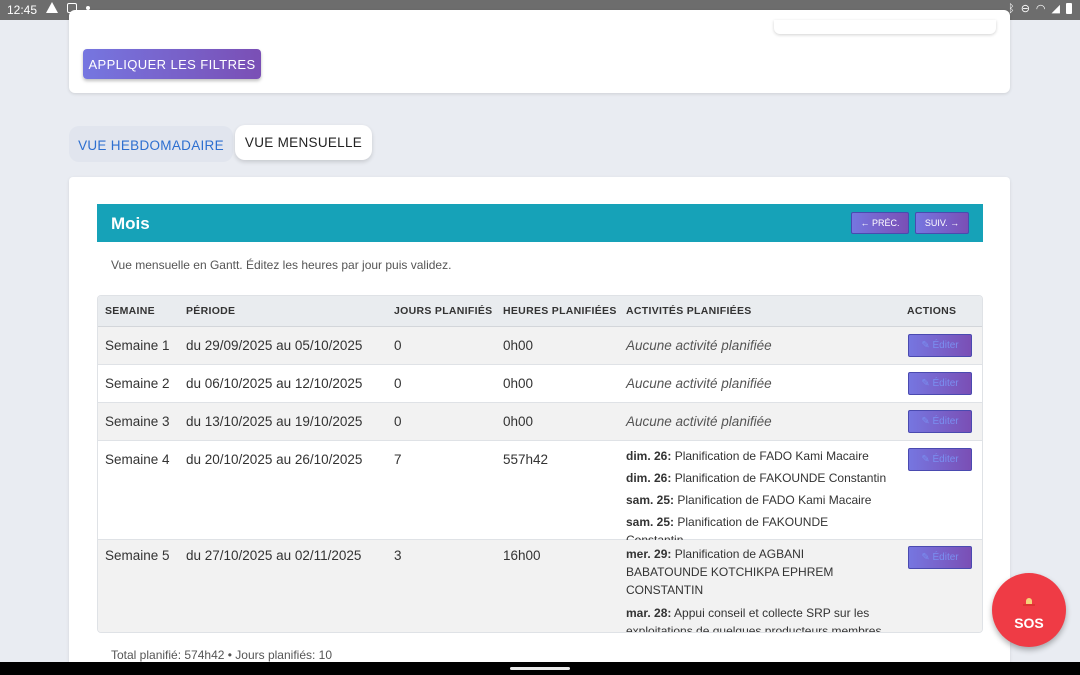  I want to click on home-handle, so click(540, 668).